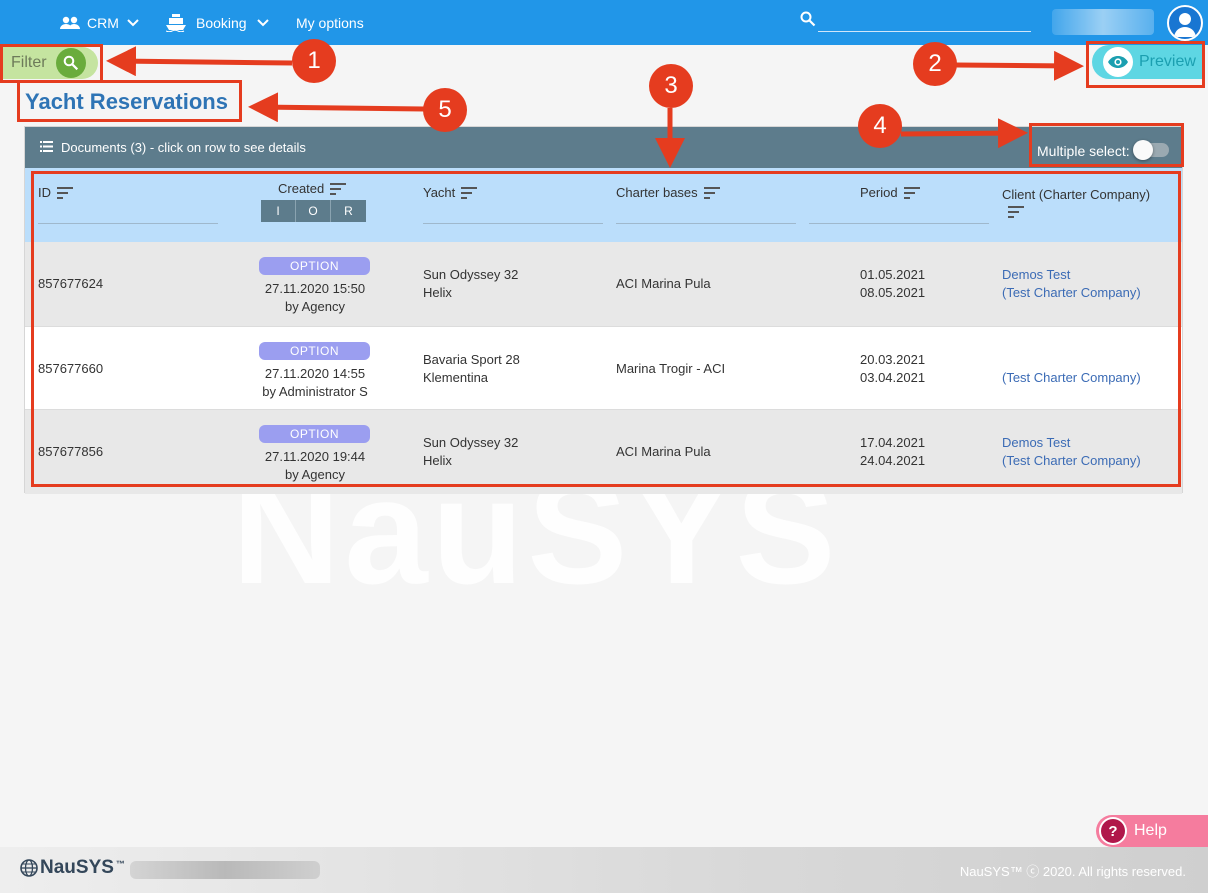 Image resolution: width=1208 pixels, height=893 pixels. I want to click on nav-crm-label: CRM, so click(103, 22).